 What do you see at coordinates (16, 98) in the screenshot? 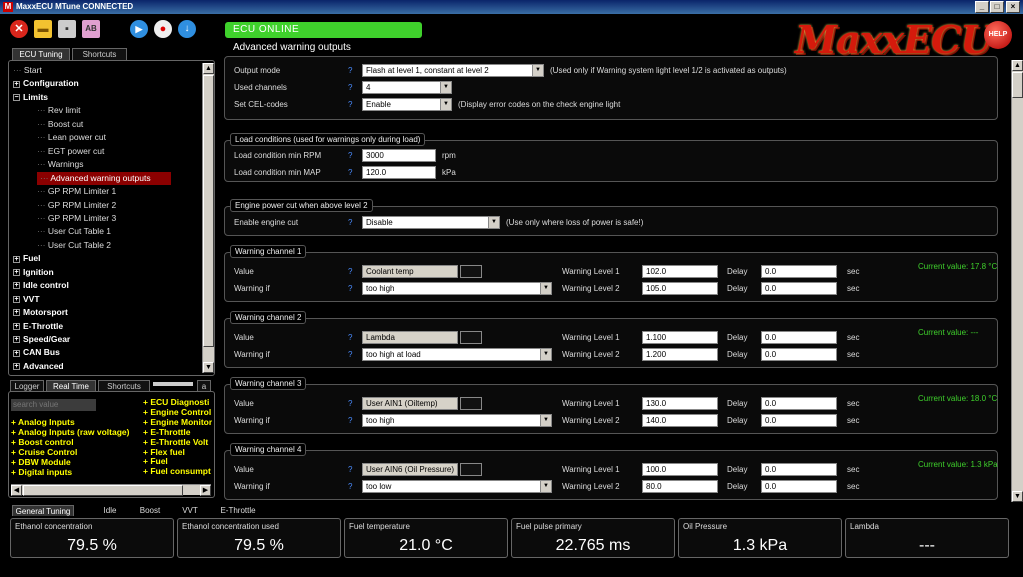
I see `collapse-icon: −` at bounding box center [16, 98].